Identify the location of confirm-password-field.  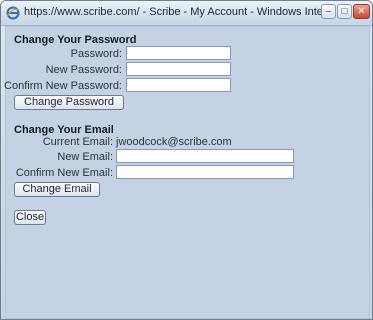
(178, 85).